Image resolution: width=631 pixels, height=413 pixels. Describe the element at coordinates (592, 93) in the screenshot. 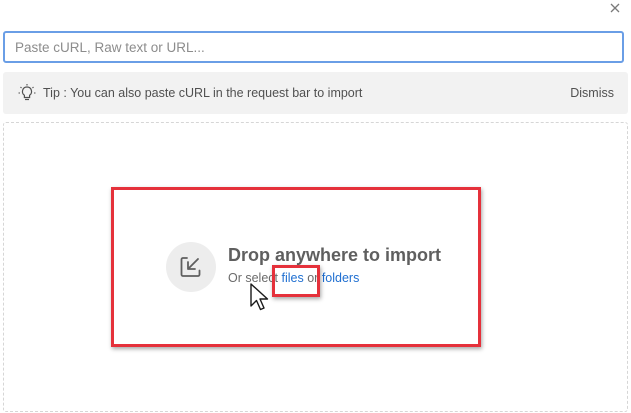

I see `dismiss-button: Dismiss` at that location.